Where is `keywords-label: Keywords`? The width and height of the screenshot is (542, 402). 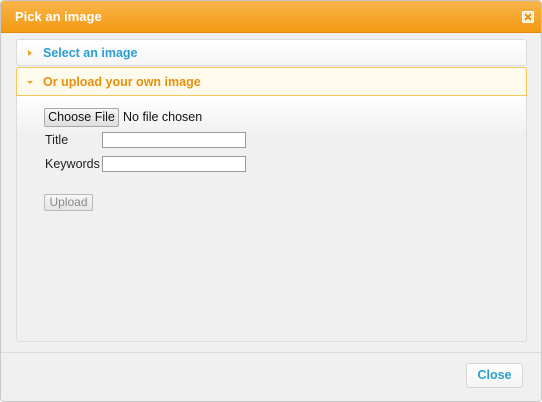
keywords-label: Keywords is located at coordinates (72, 164).